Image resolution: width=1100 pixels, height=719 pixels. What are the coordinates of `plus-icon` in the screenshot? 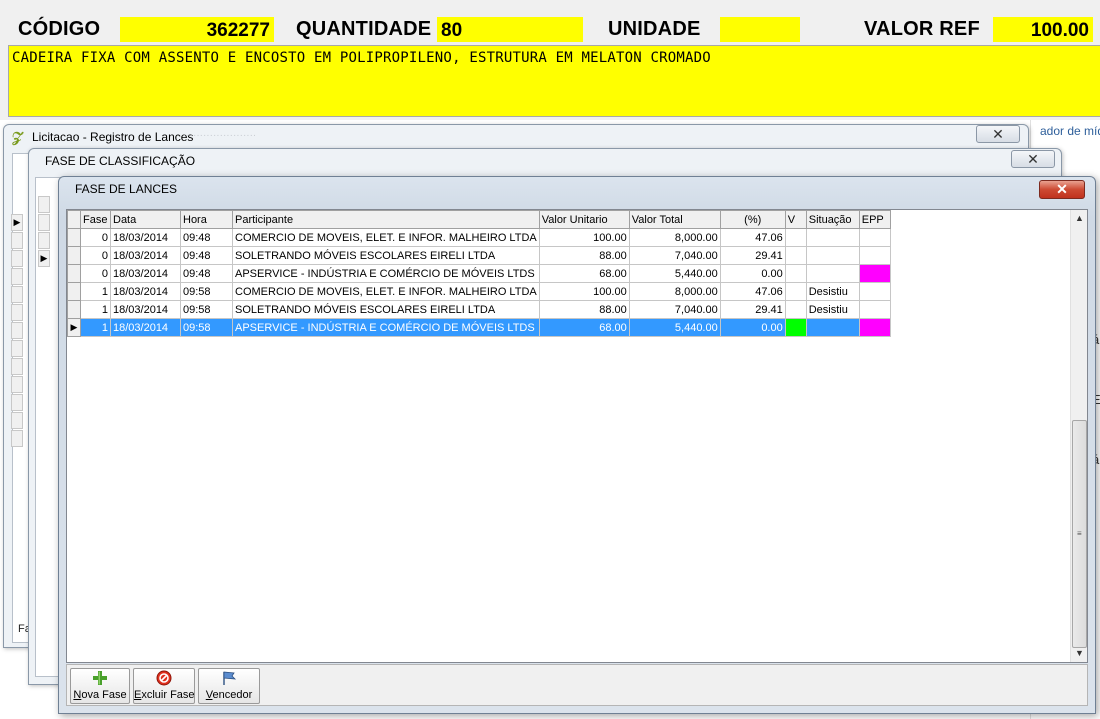 It's located at (100, 679).